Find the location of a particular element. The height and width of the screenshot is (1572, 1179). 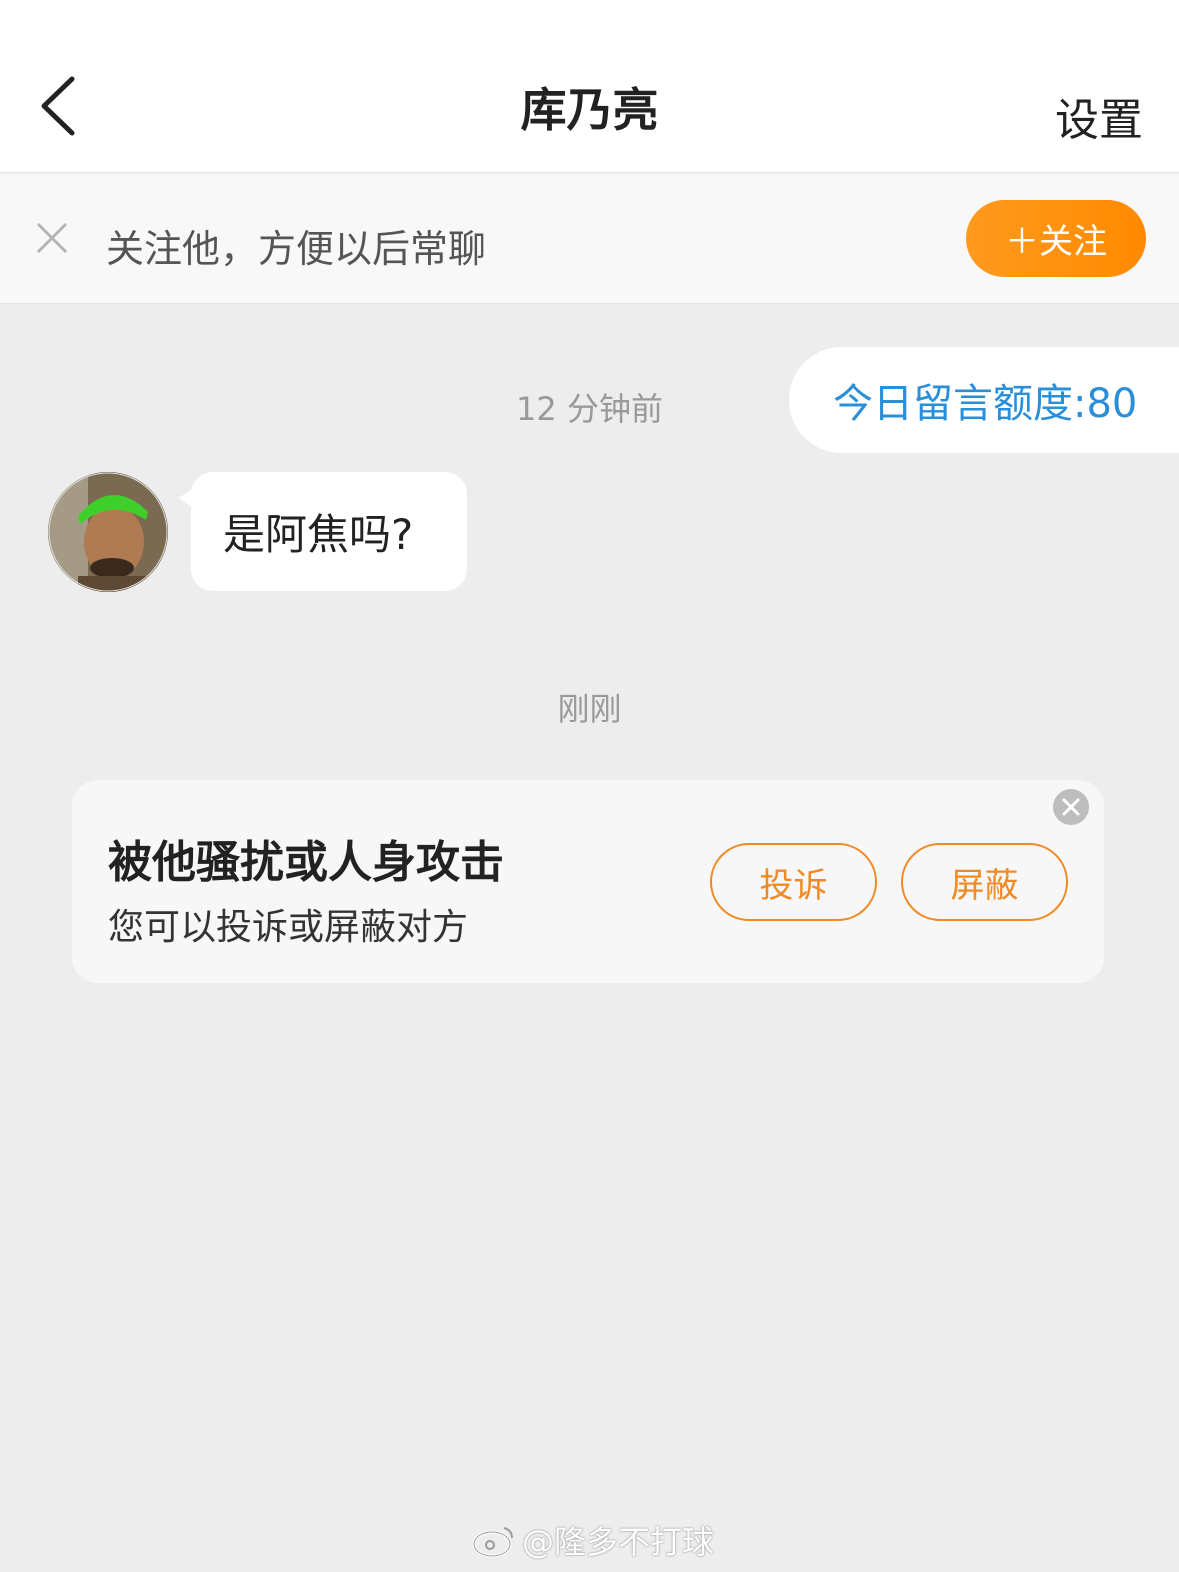

page-title: 库乃亮 is located at coordinates (589, 110).